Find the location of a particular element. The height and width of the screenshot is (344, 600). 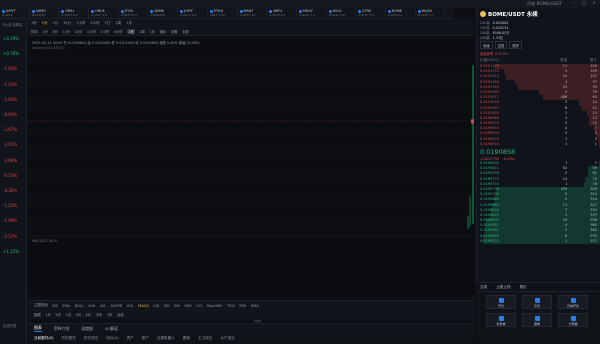

ticker-item: ORAI 3.1437 0.3 is located at coordinates (74, 13).